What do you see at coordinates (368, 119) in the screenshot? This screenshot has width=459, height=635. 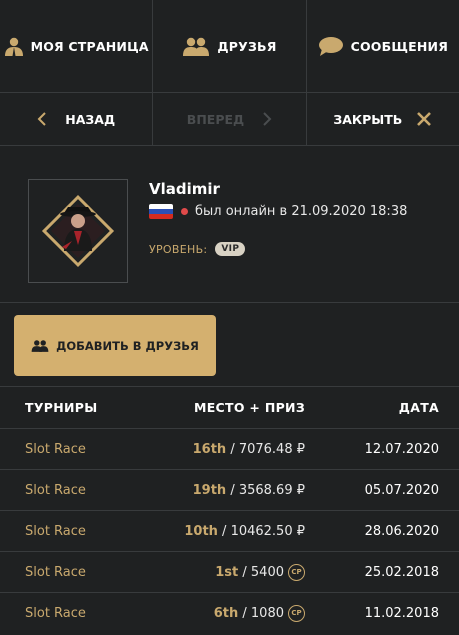 I see `close-label: ЗАКРЫТЬ` at bounding box center [368, 119].